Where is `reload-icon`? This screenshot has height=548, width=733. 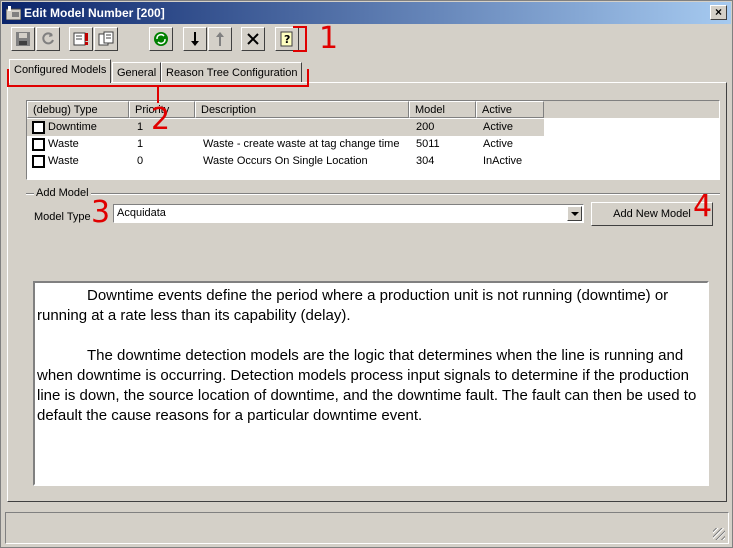
reload-icon is located at coordinates (161, 39).